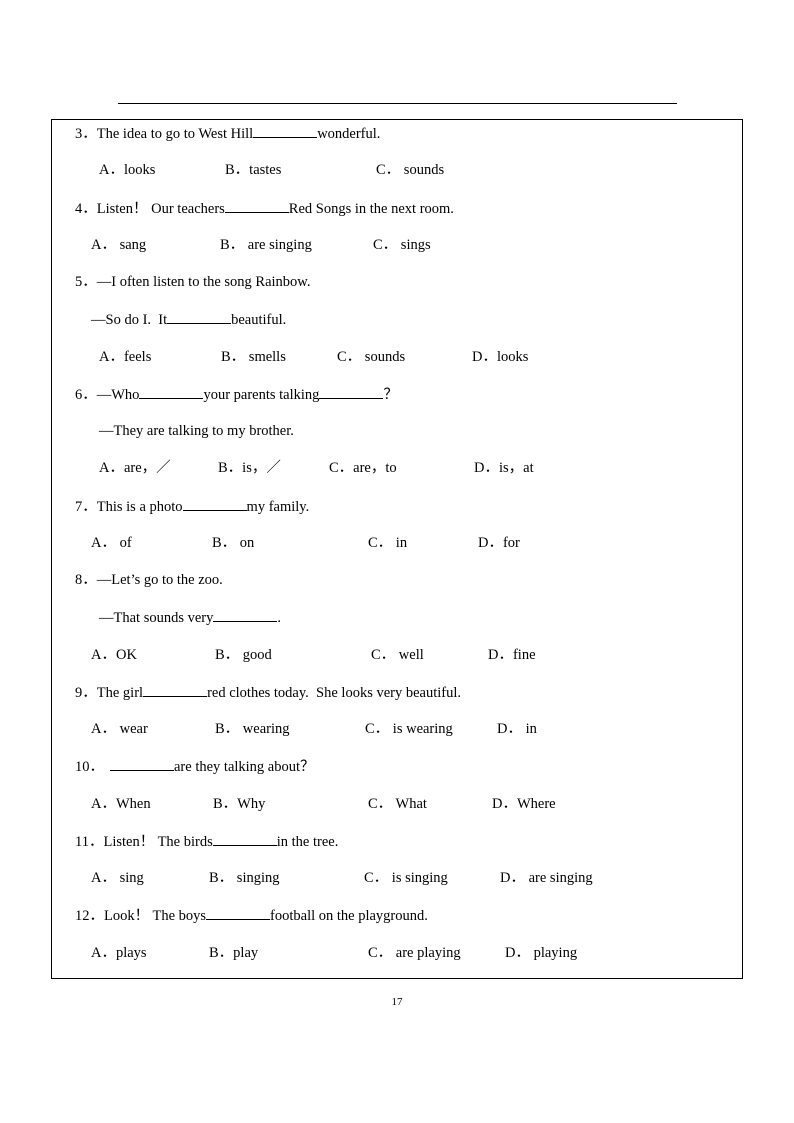 The height and width of the screenshot is (1123, 794). What do you see at coordinates (244, 878) in the screenshot?
I see `option-b: B． singing` at bounding box center [244, 878].